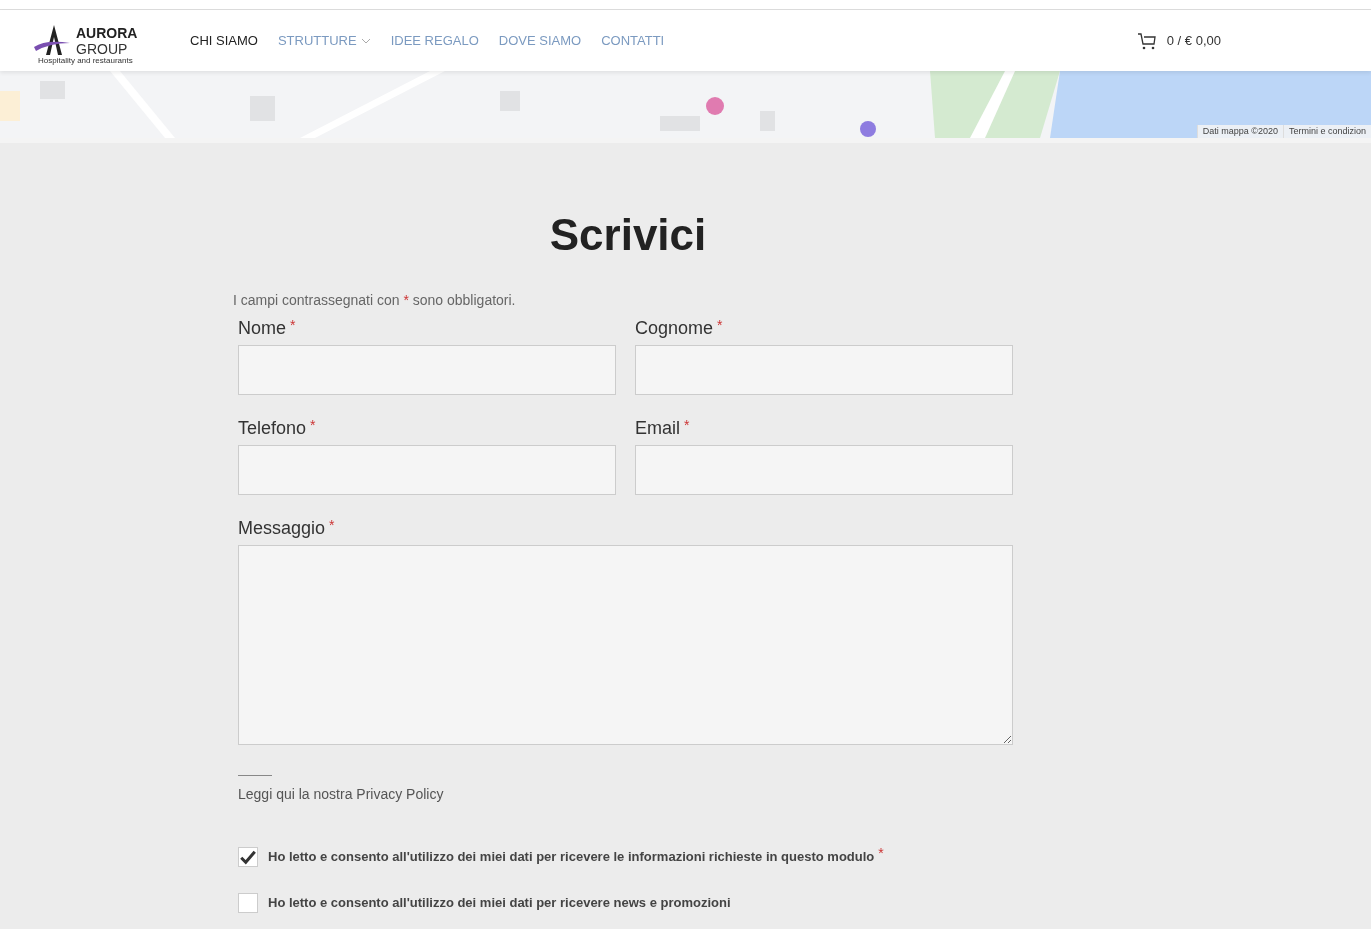 The width and height of the screenshot is (1371, 929). I want to click on field-label: Messaggio, so click(282, 528).